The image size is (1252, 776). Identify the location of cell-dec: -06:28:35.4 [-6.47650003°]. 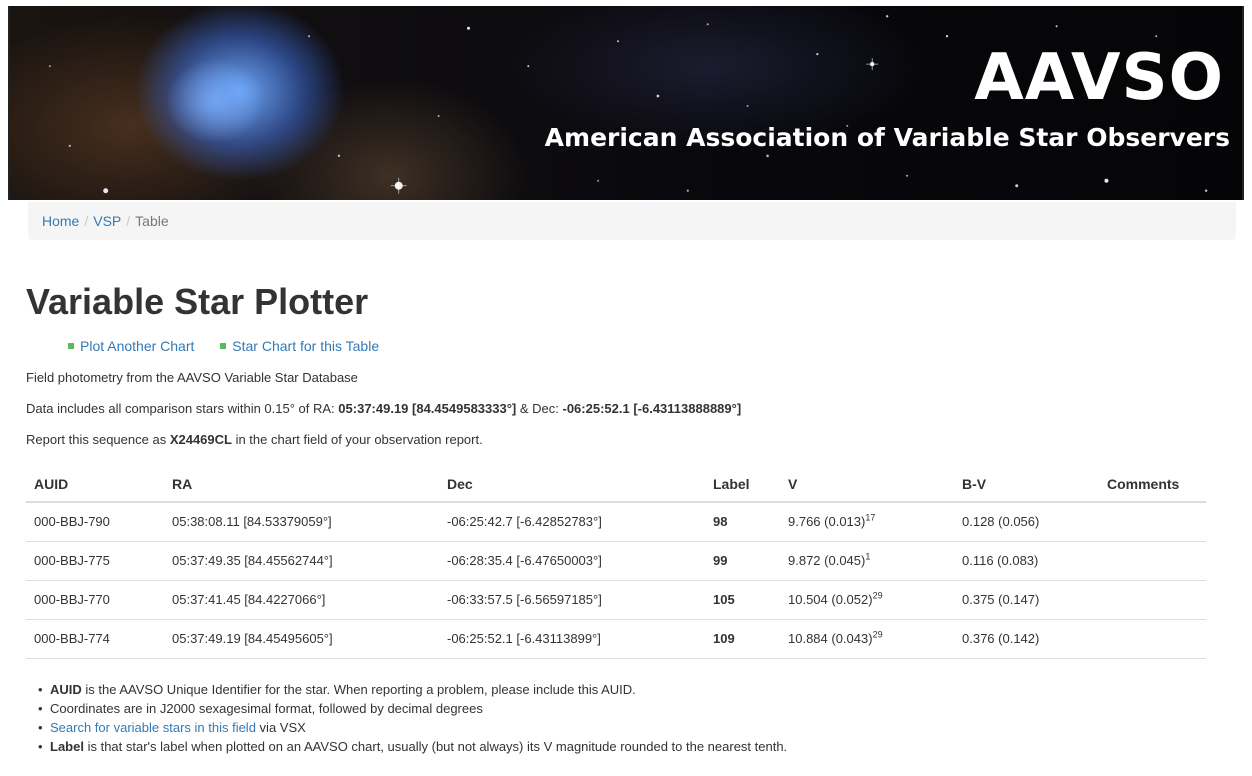
(572, 561).